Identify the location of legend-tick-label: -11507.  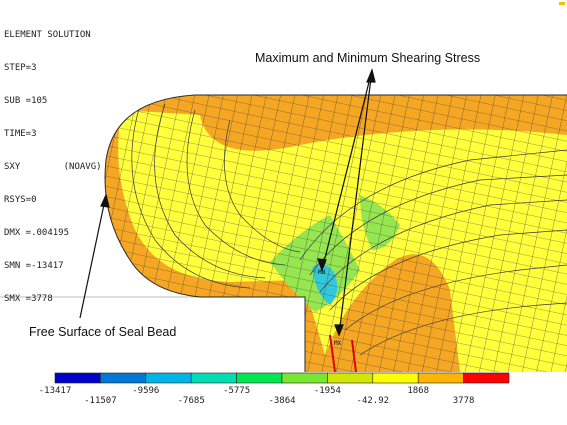
(100, 401).